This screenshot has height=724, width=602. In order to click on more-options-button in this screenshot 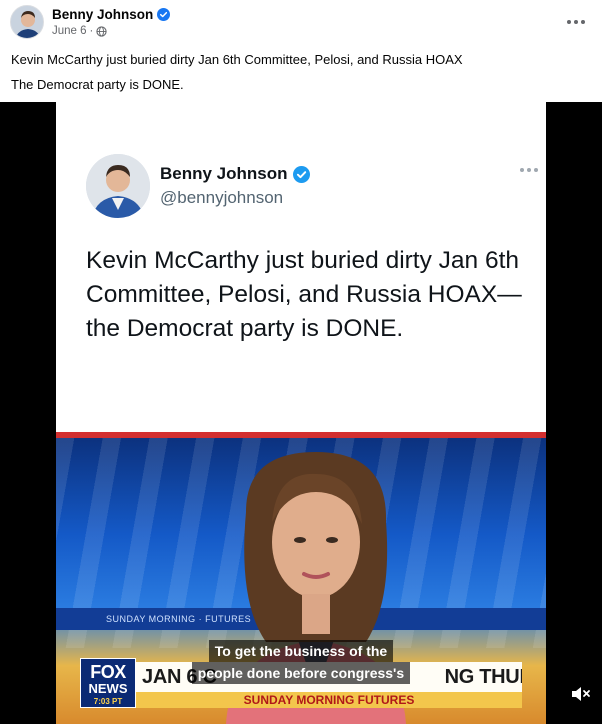, I will do `click(576, 22)`.